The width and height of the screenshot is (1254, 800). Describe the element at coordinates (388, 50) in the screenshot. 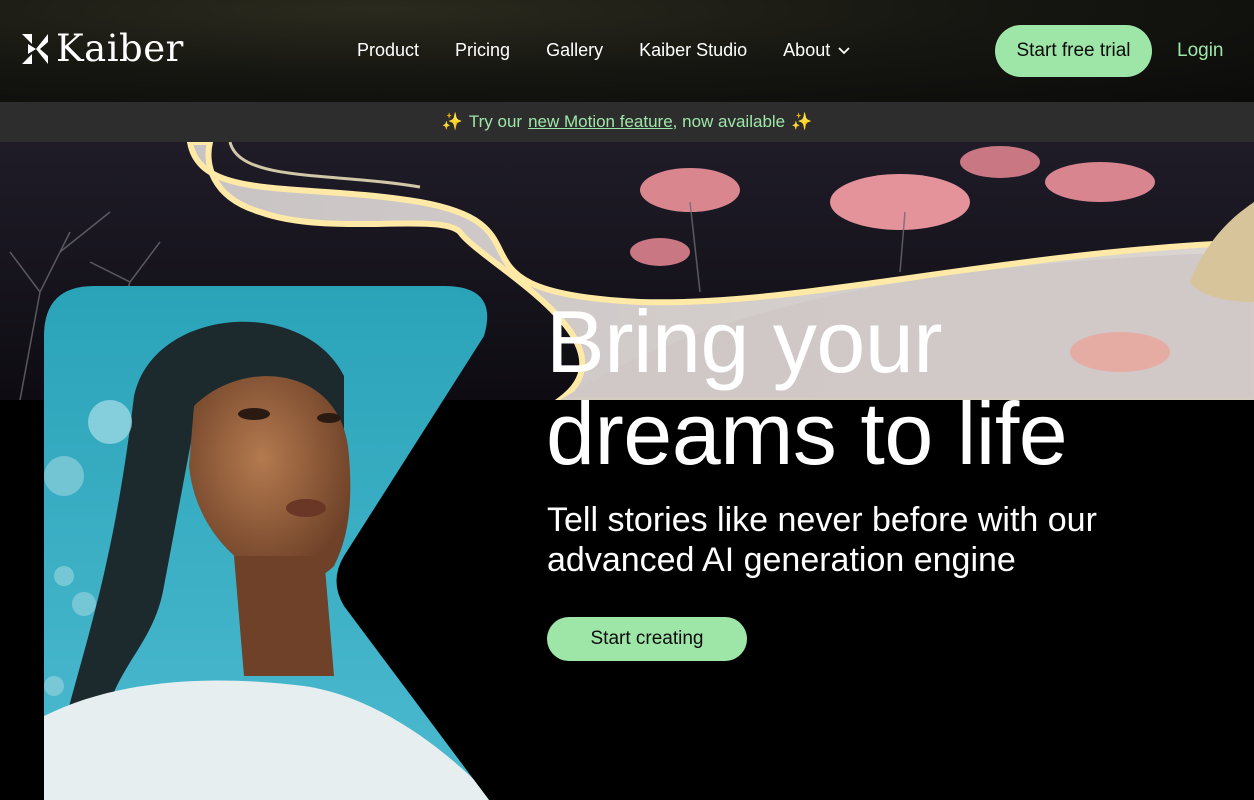

I see `nav-product: Product` at that location.